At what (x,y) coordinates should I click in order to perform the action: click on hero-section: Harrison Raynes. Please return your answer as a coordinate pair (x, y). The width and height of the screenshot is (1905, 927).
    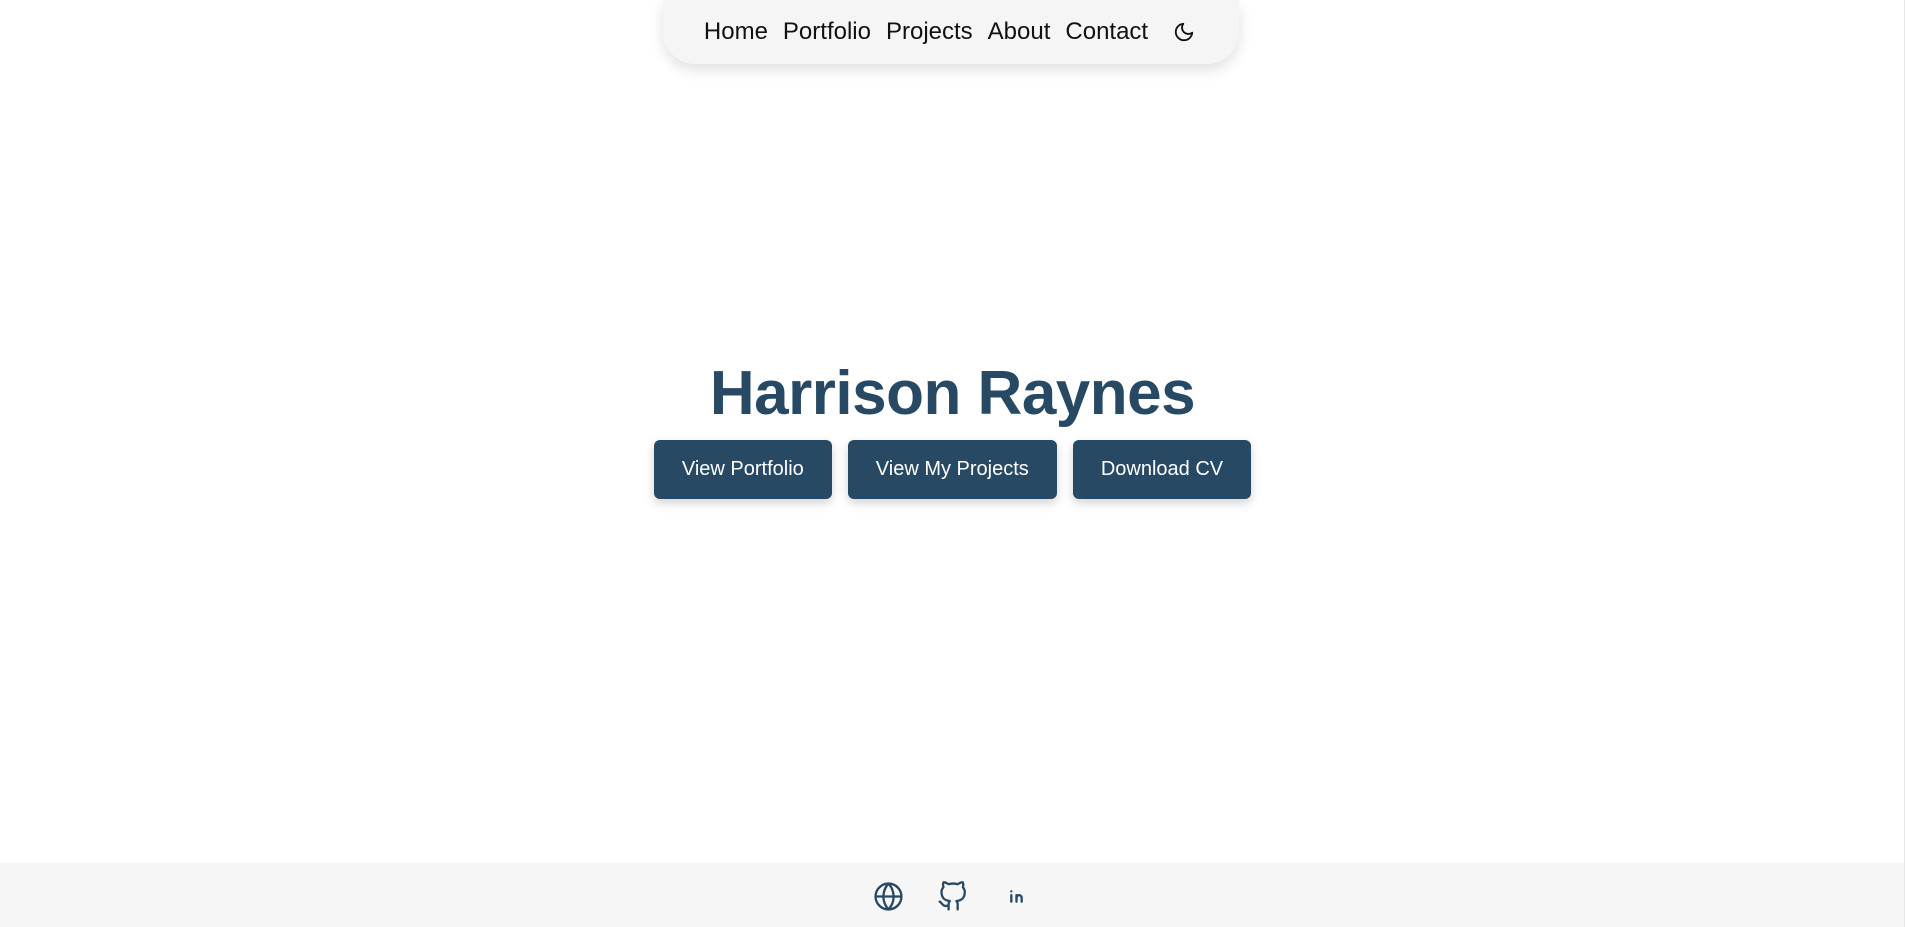
    Looking at the image, I should click on (952, 394).